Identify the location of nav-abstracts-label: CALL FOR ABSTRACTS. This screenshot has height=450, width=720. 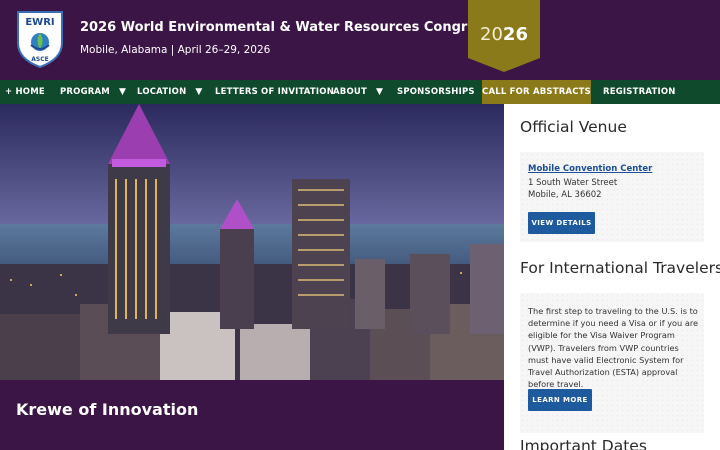
(537, 92).